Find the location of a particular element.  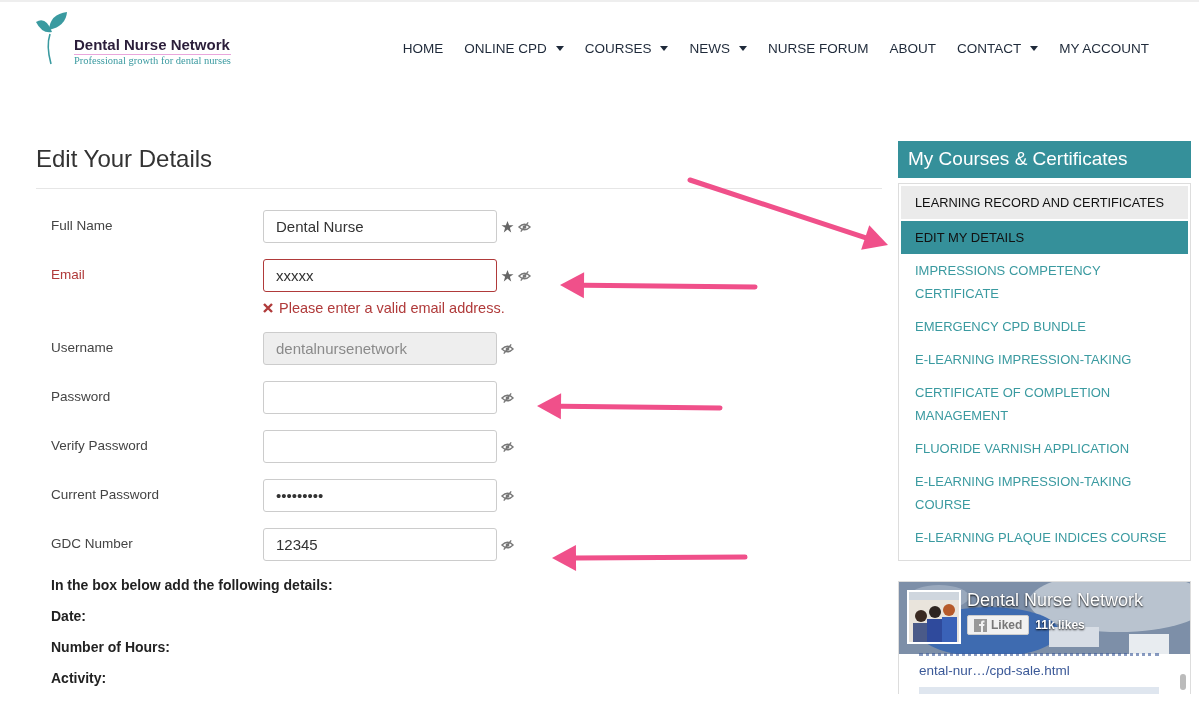

nav-link: NURSE FORUM is located at coordinates (818, 48).